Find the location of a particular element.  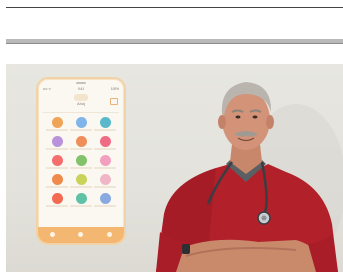

app-tab-bar is located at coordinates (81, 235).